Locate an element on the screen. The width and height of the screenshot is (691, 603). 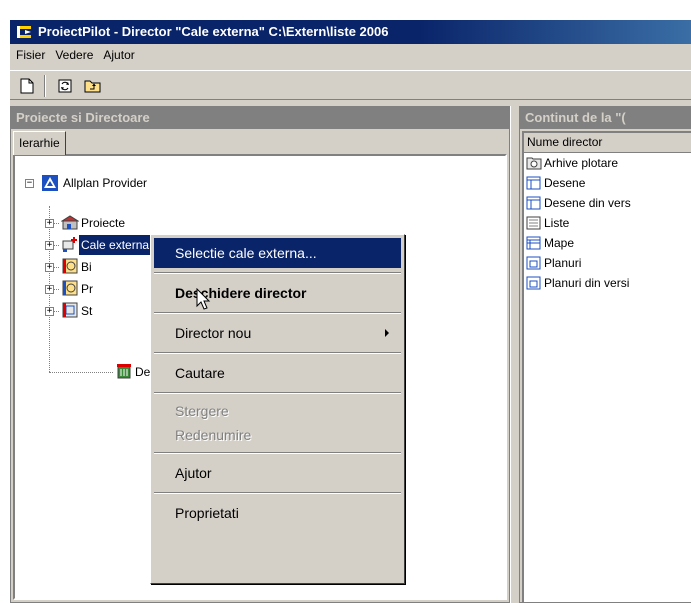
menu-item-ajutor: Ajutor is located at coordinates (277, 473).